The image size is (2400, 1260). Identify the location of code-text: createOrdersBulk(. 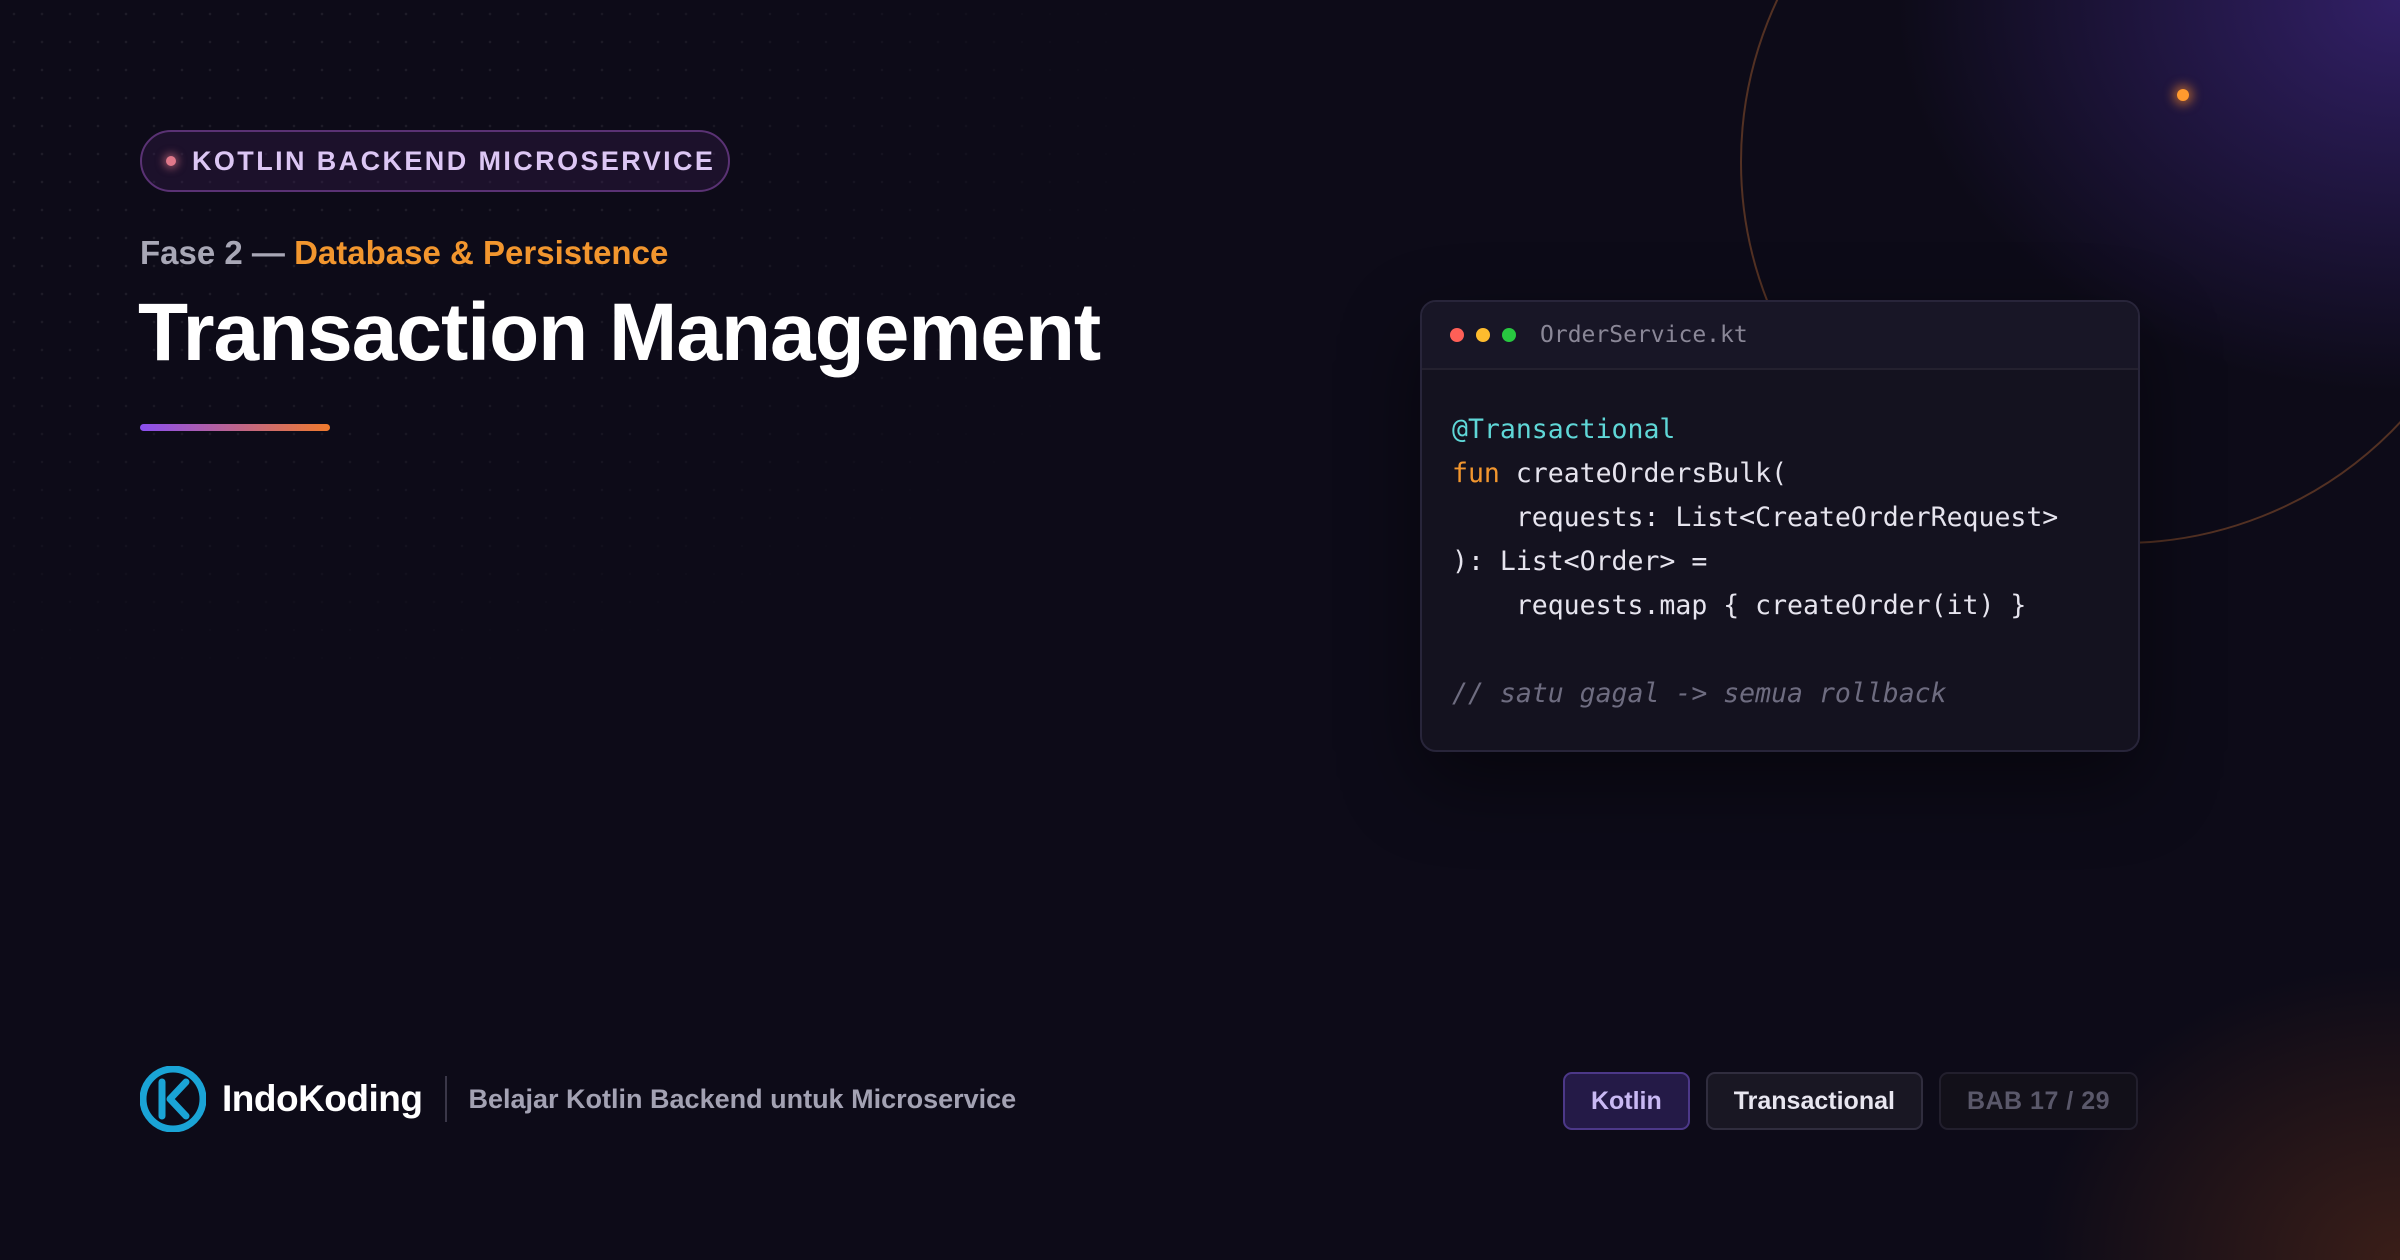
(1643, 473).